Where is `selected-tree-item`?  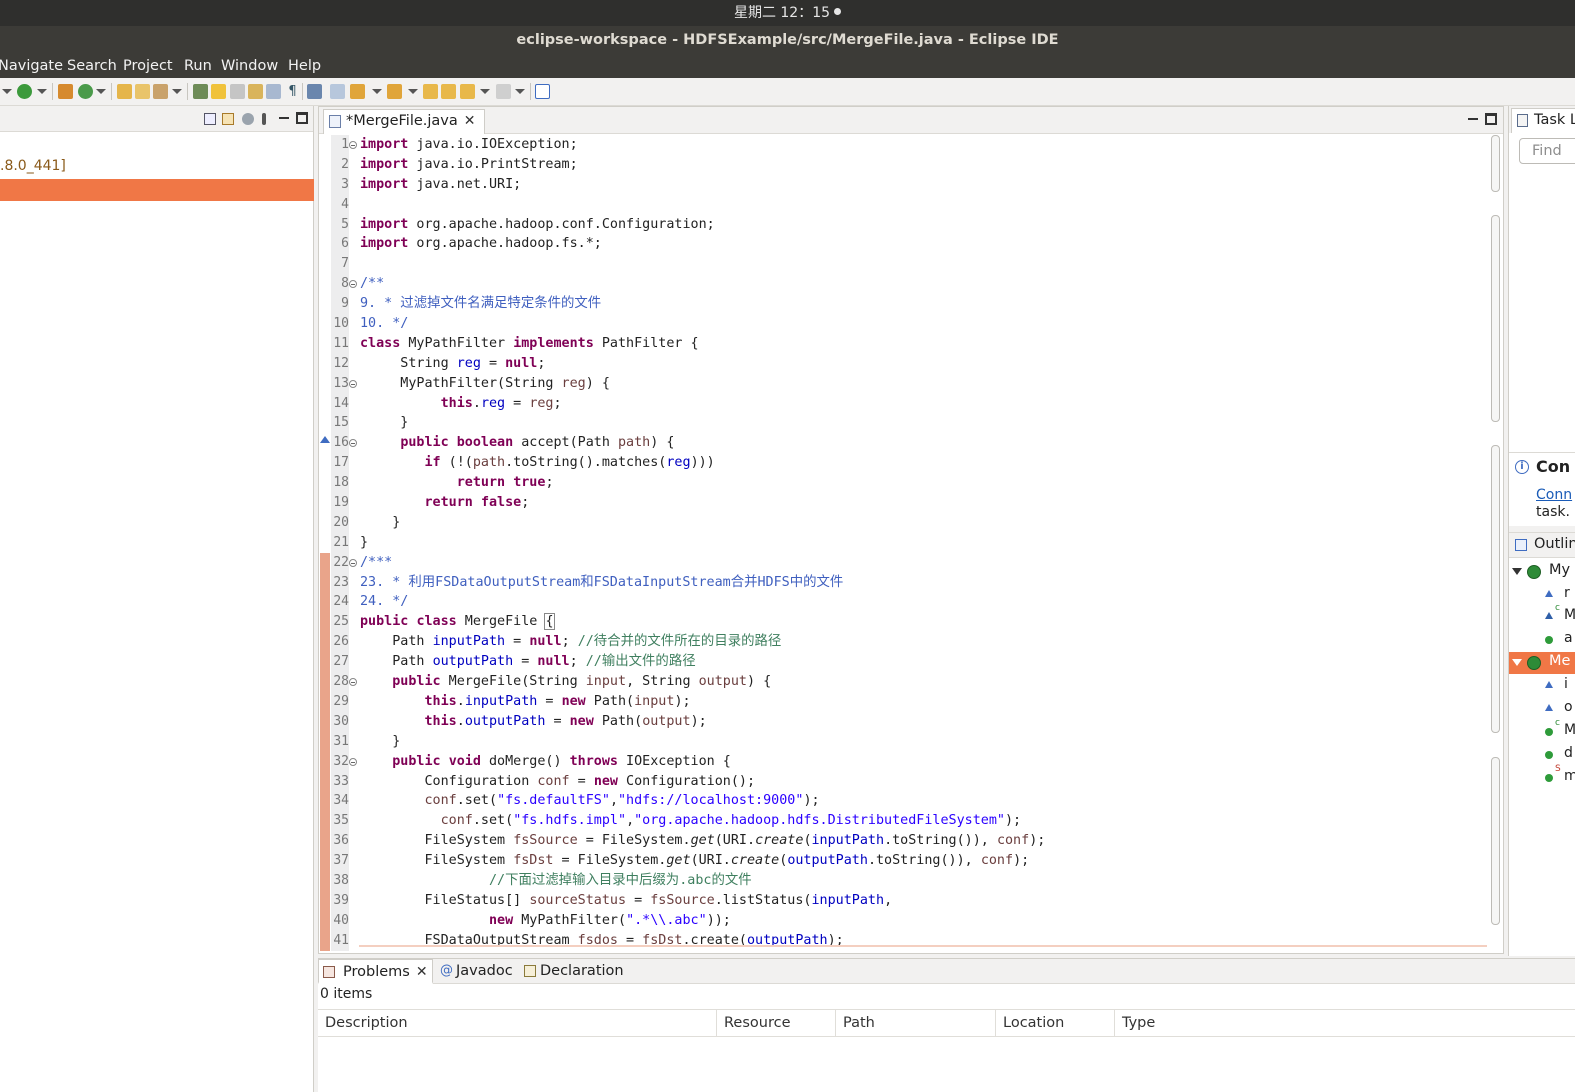 selected-tree-item is located at coordinates (157, 190).